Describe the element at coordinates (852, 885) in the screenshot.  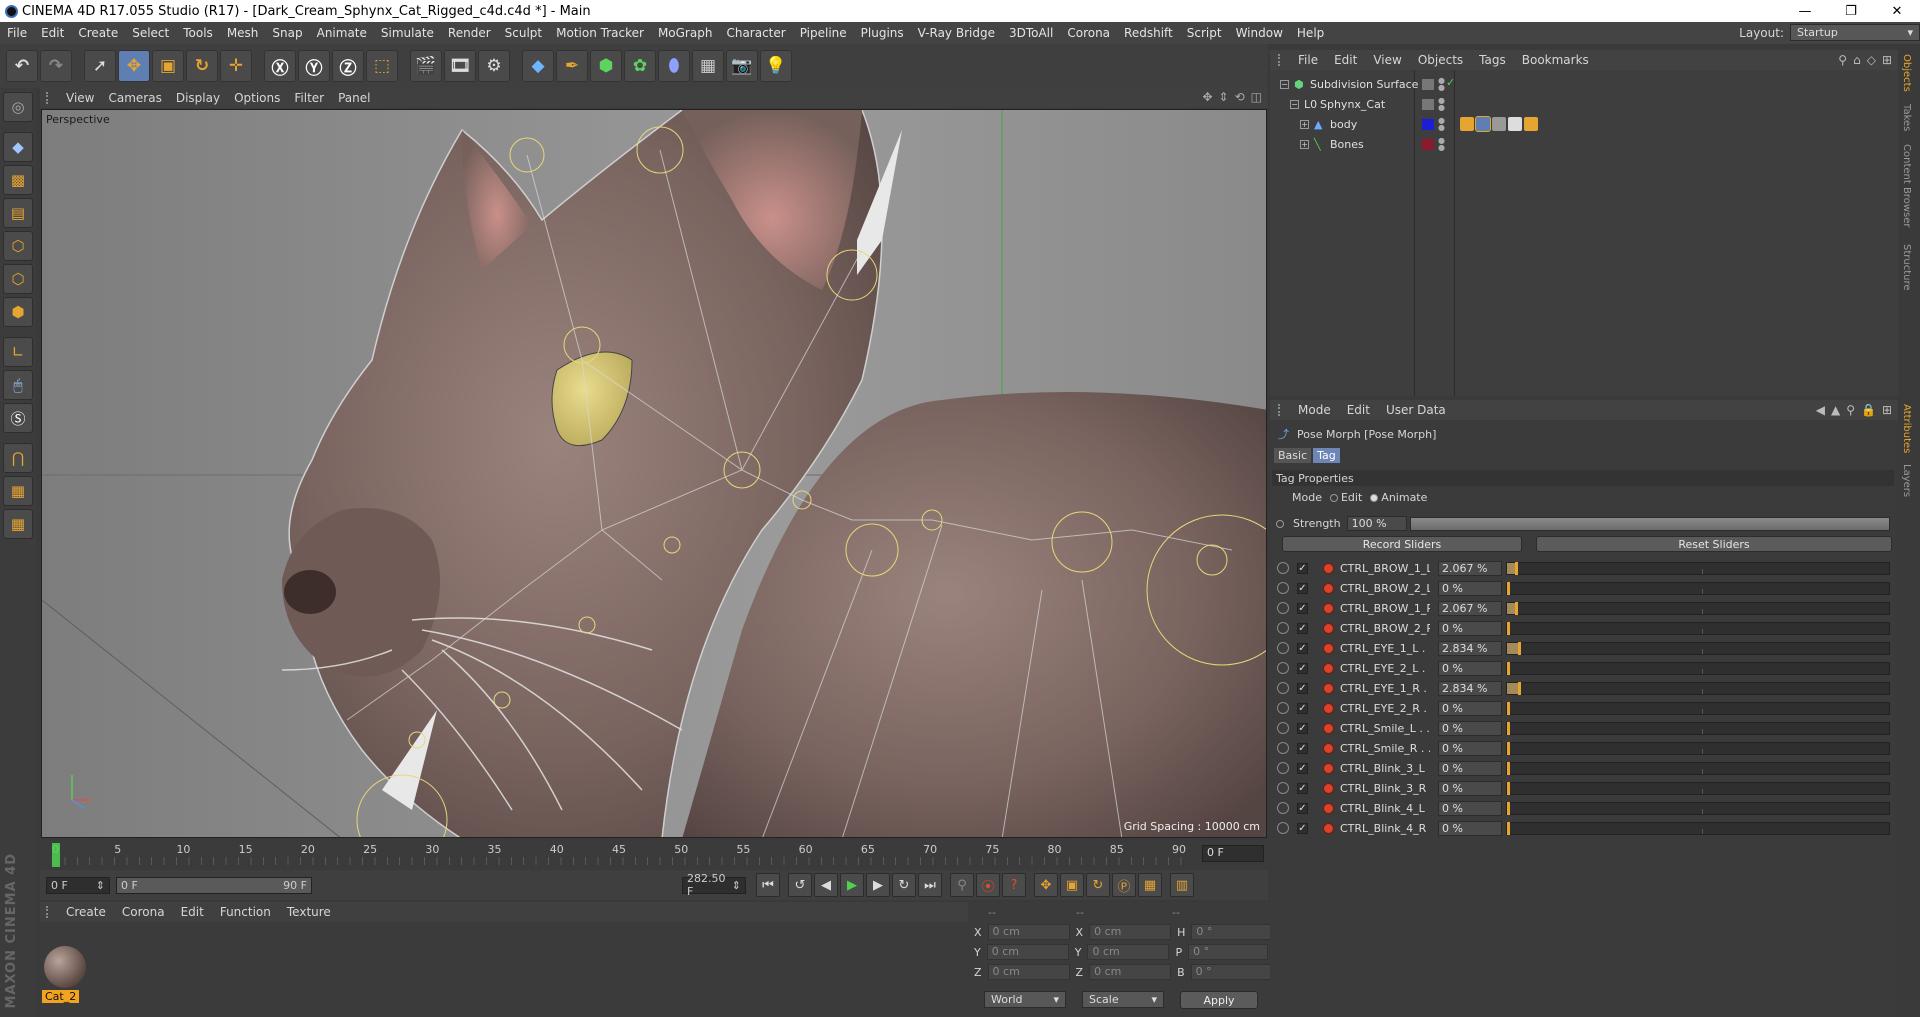
I see `play-forward-icon: ▶` at that location.